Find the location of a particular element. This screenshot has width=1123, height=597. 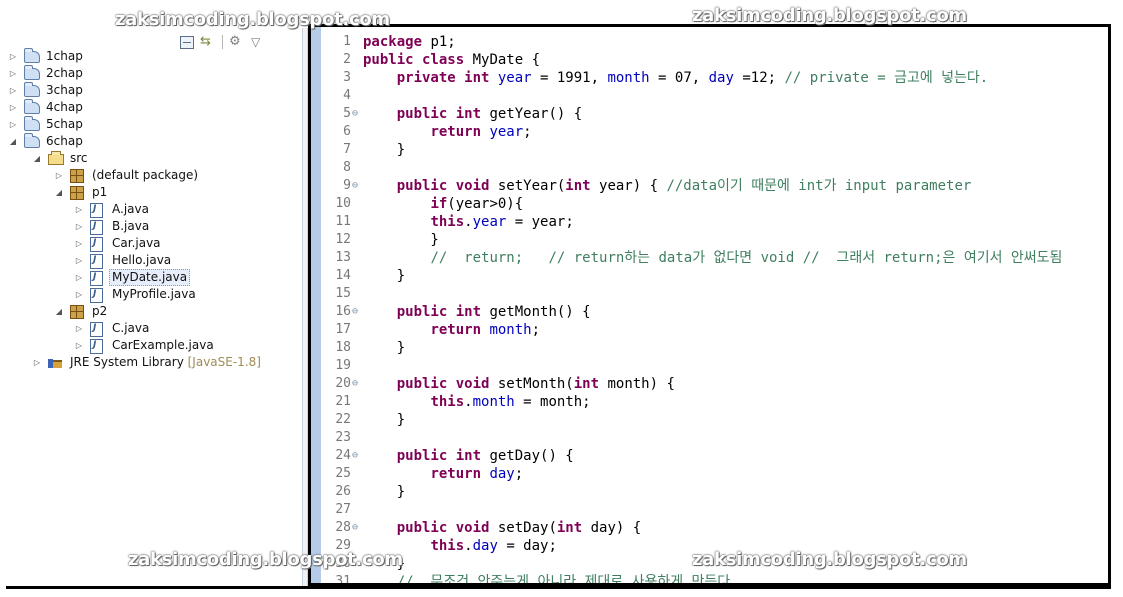

code-token-kw: int is located at coordinates (569, 528).